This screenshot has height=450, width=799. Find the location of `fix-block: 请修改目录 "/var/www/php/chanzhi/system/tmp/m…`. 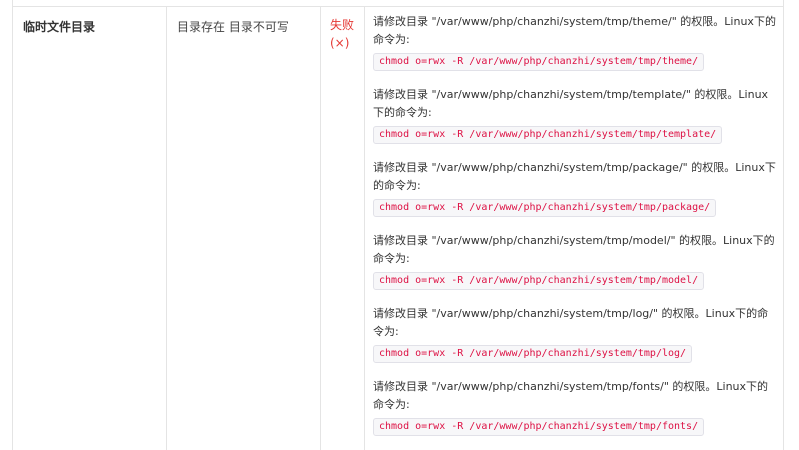

fix-block: 请修改目录 "/var/www/php/chanzhi/system/tmp/m… is located at coordinates (575, 261).